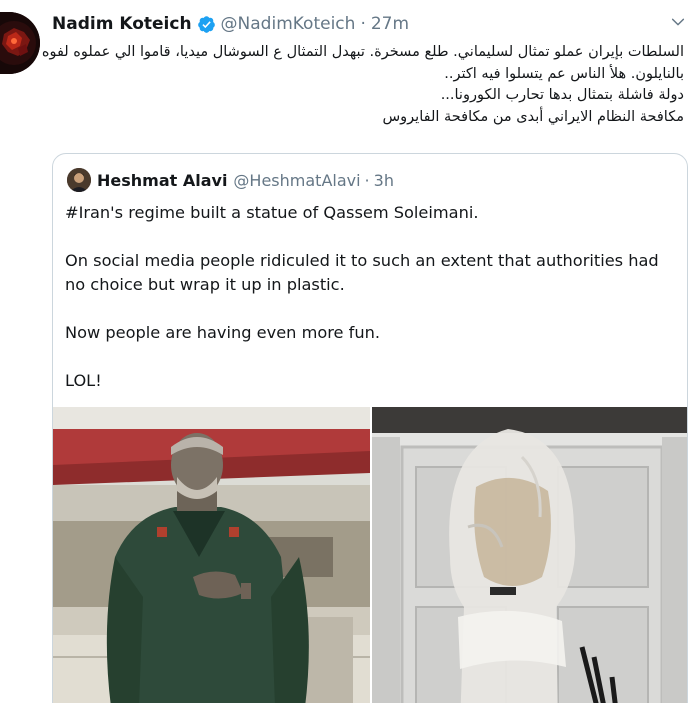  I want to click on avatar-image, so click(20, 43).